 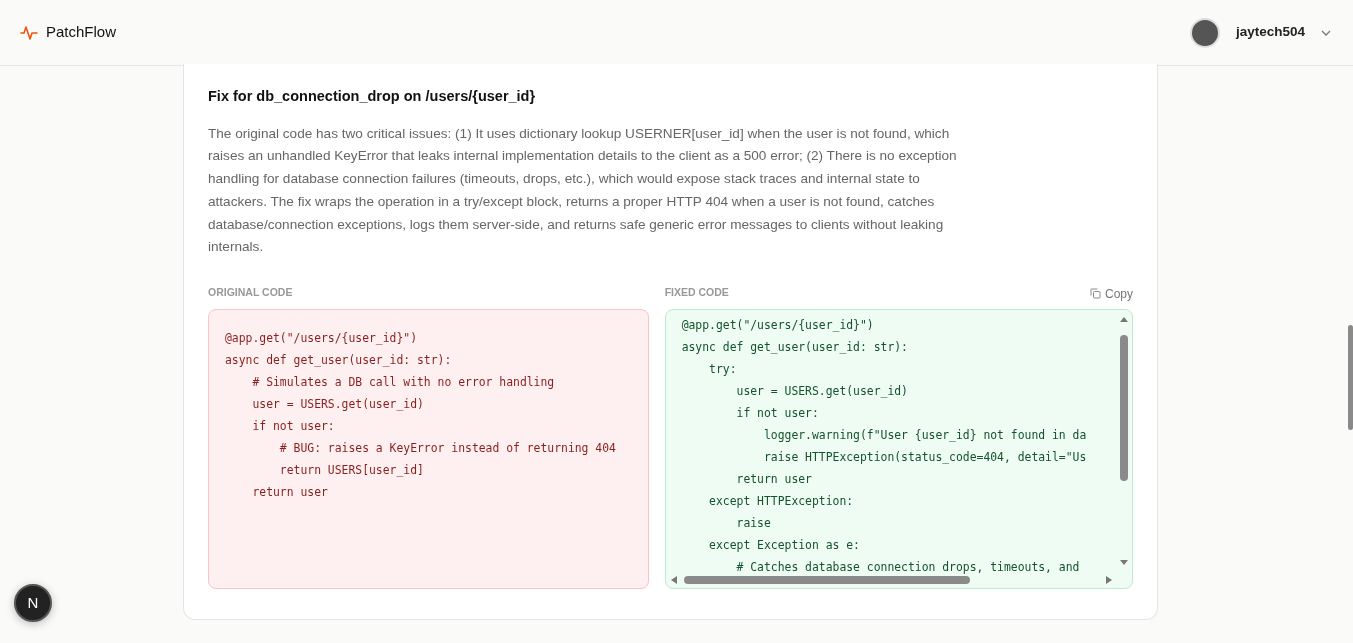 I want to click on copy-button: Copy, so click(x=1111, y=293).